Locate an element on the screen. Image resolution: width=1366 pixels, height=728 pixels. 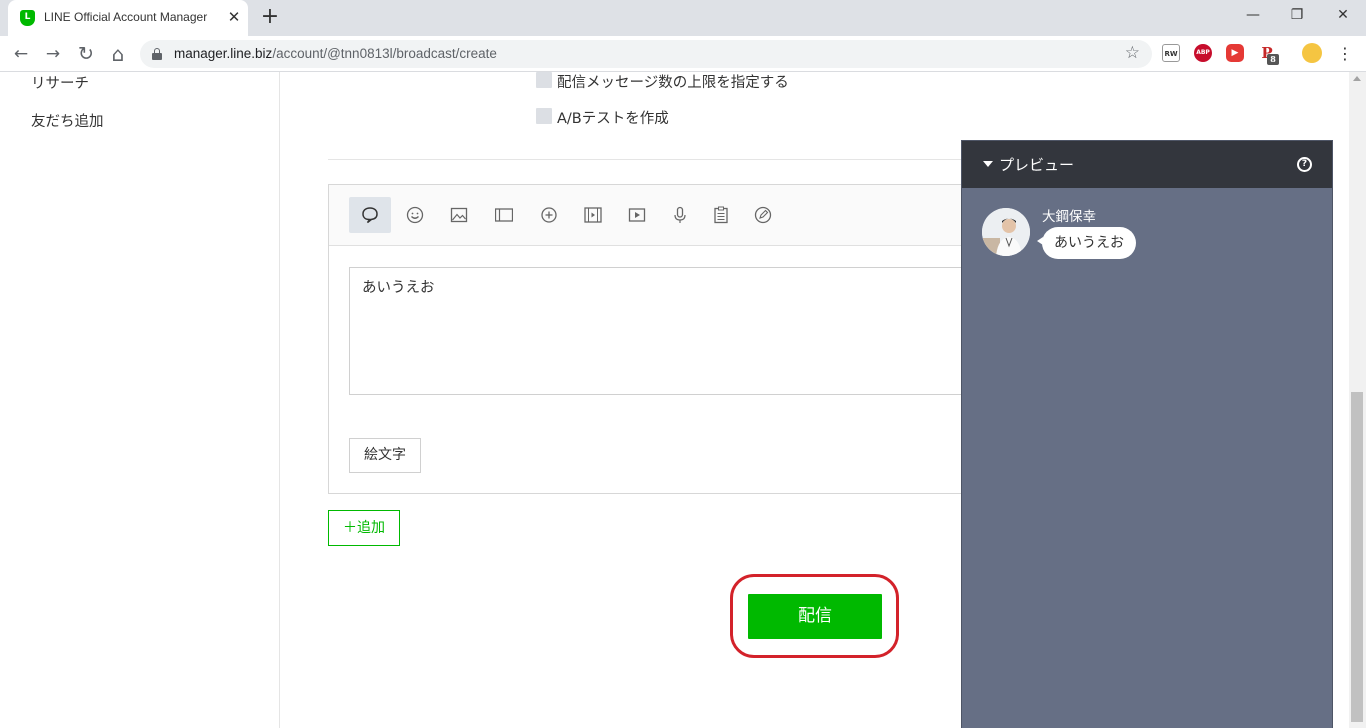
preview-title: プレビュー is located at coordinates (1028, 164).